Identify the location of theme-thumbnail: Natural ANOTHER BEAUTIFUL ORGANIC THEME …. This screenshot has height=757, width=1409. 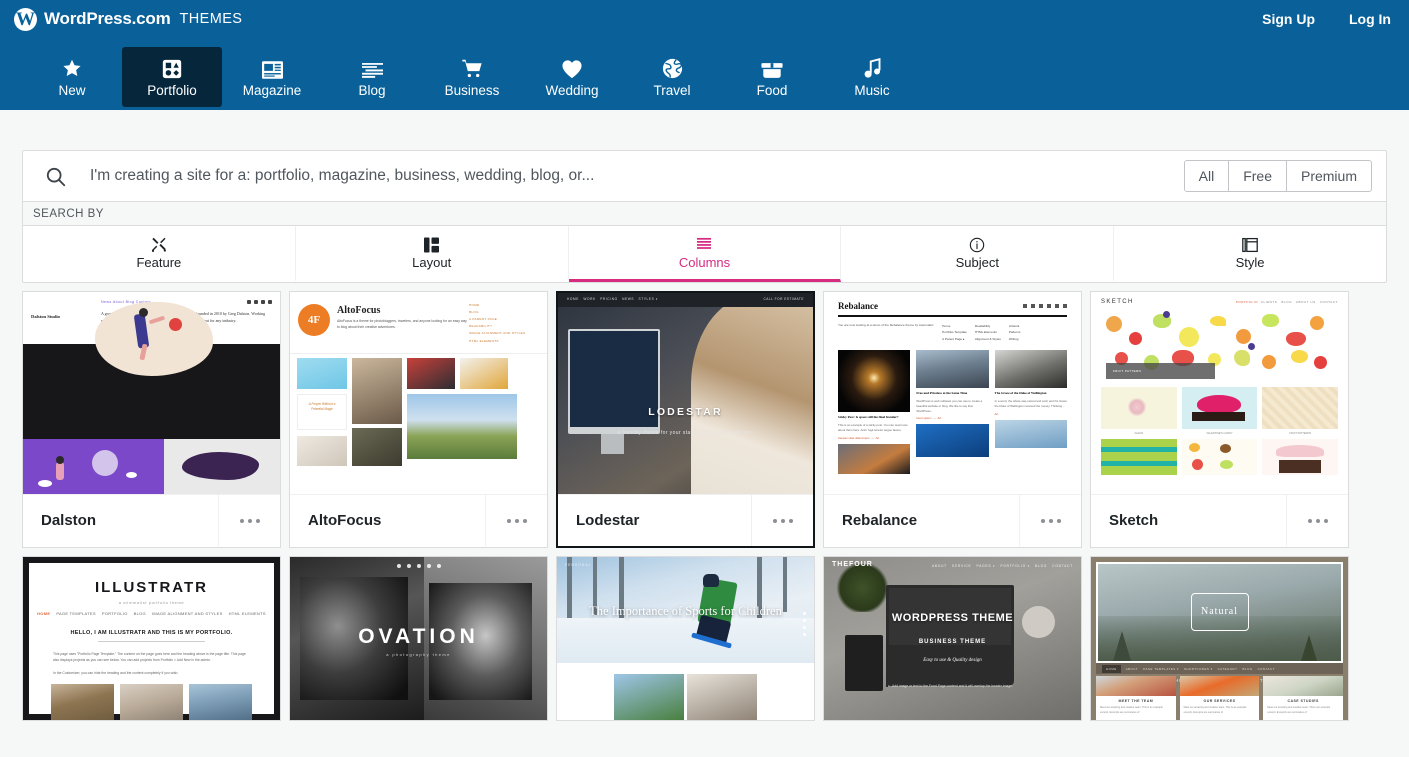
(1219, 638).